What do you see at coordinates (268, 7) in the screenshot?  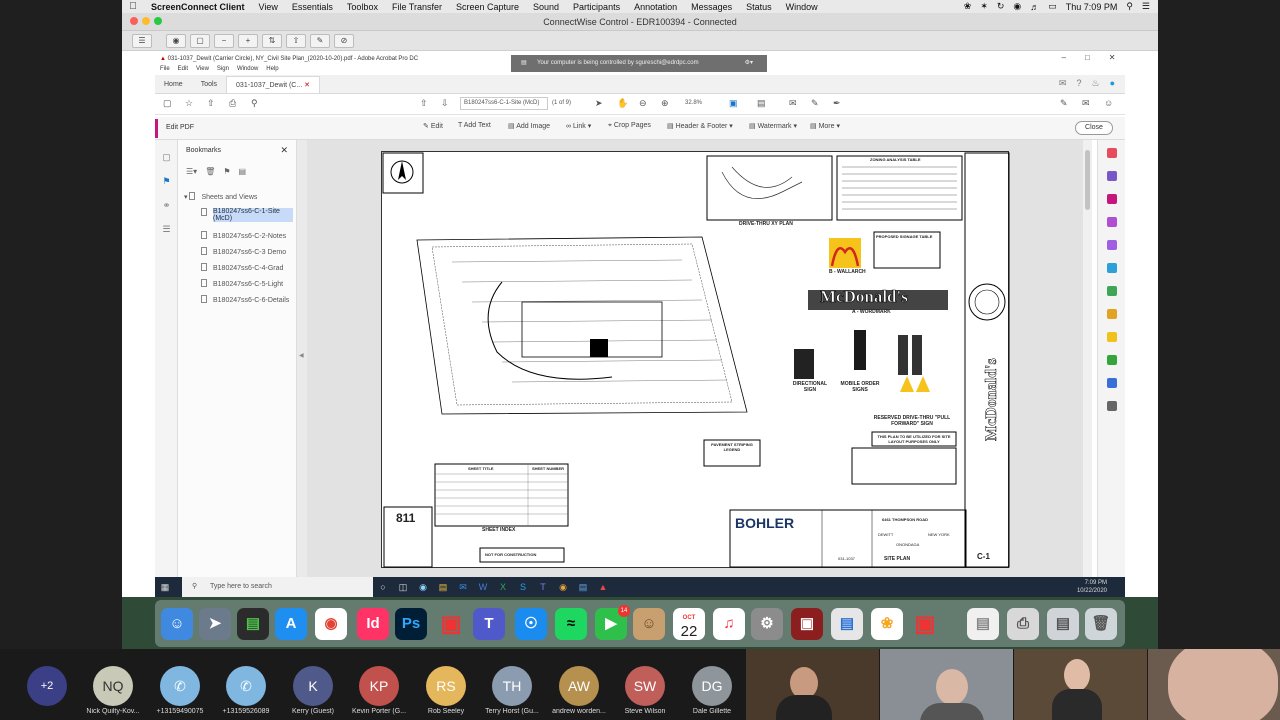 I see `menu-view: View` at bounding box center [268, 7].